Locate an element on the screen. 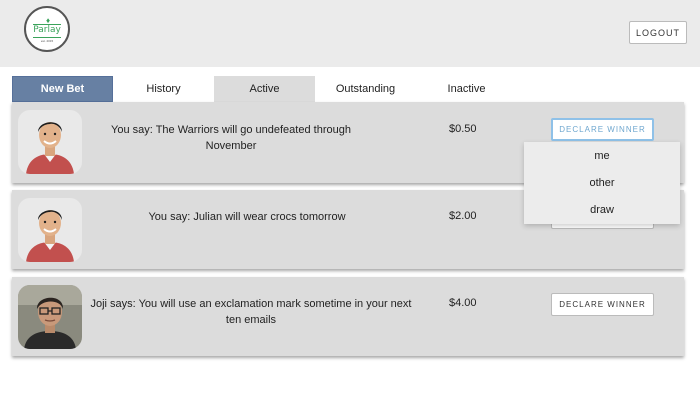  logout-button: LOGOUT is located at coordinates (658, 32).